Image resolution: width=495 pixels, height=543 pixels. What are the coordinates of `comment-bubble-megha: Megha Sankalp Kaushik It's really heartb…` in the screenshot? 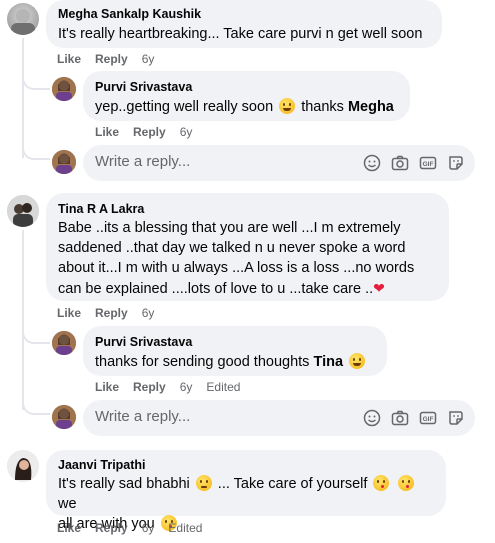 It's located at (244, 24).